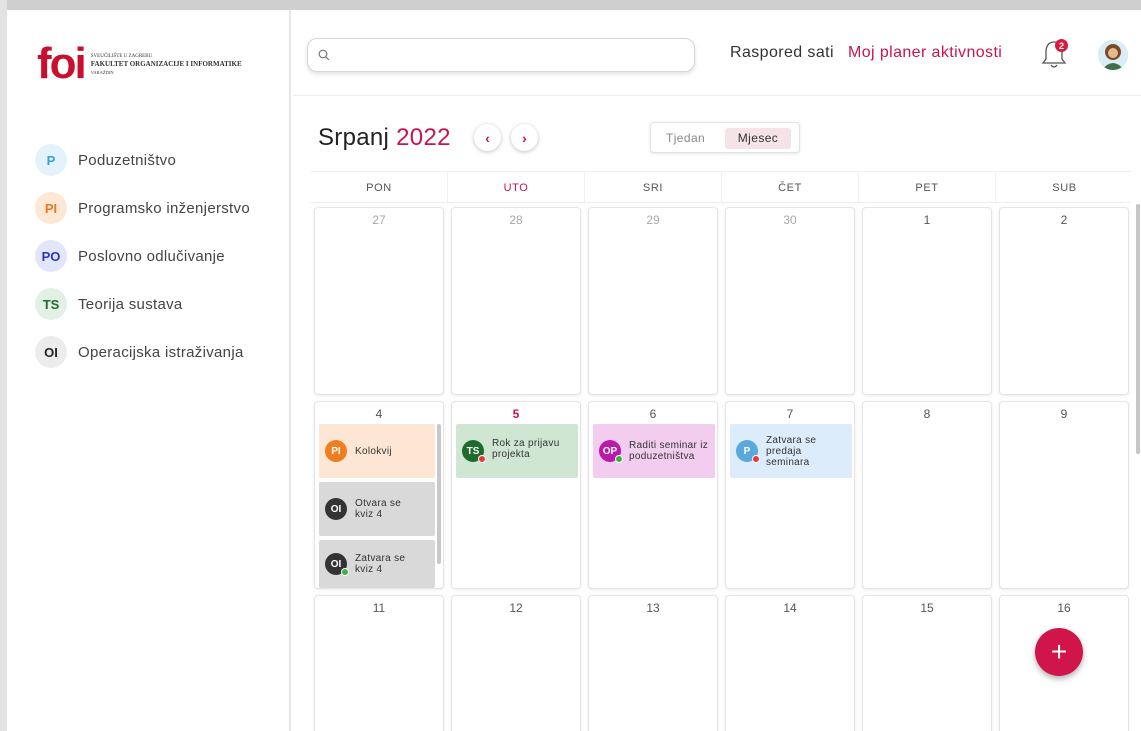  I want to click on day-cell: 27, so click(379, 301).